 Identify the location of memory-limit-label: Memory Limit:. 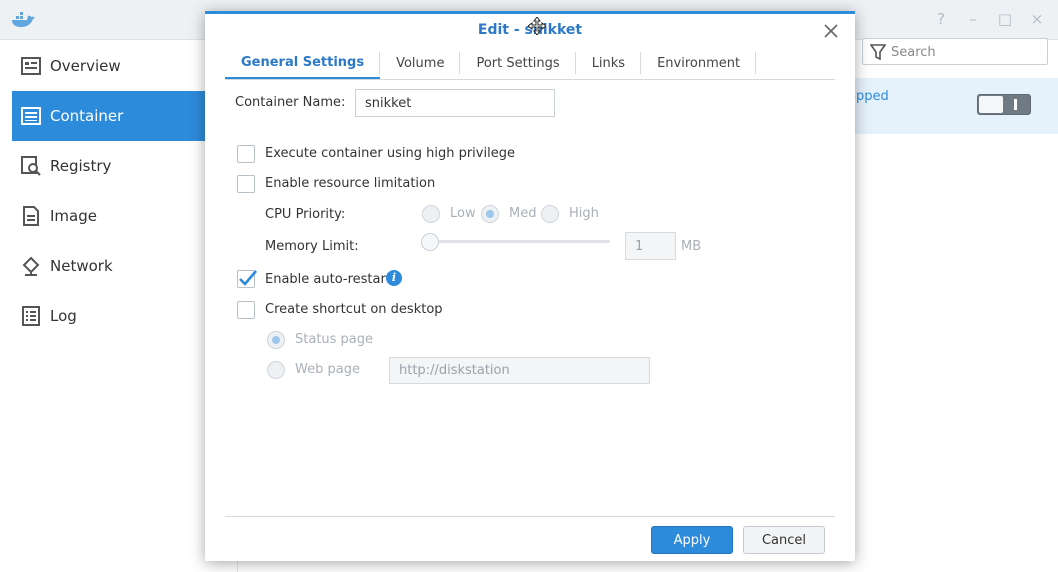
(312, 246).